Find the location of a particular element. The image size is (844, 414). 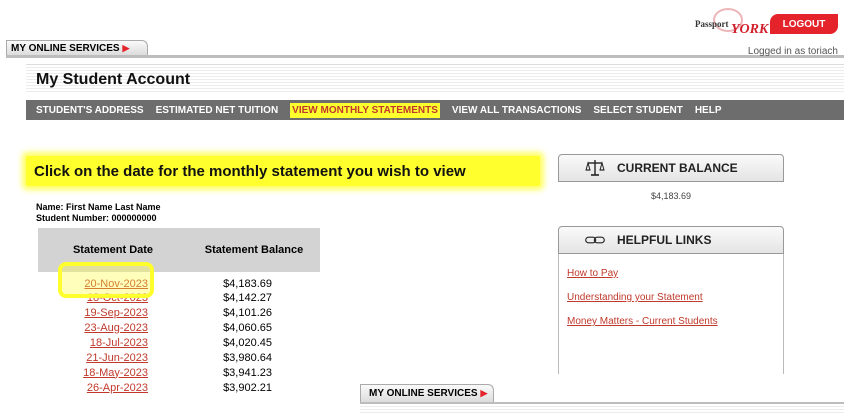

nav-help: HELP is located at coordinates (708, 110).